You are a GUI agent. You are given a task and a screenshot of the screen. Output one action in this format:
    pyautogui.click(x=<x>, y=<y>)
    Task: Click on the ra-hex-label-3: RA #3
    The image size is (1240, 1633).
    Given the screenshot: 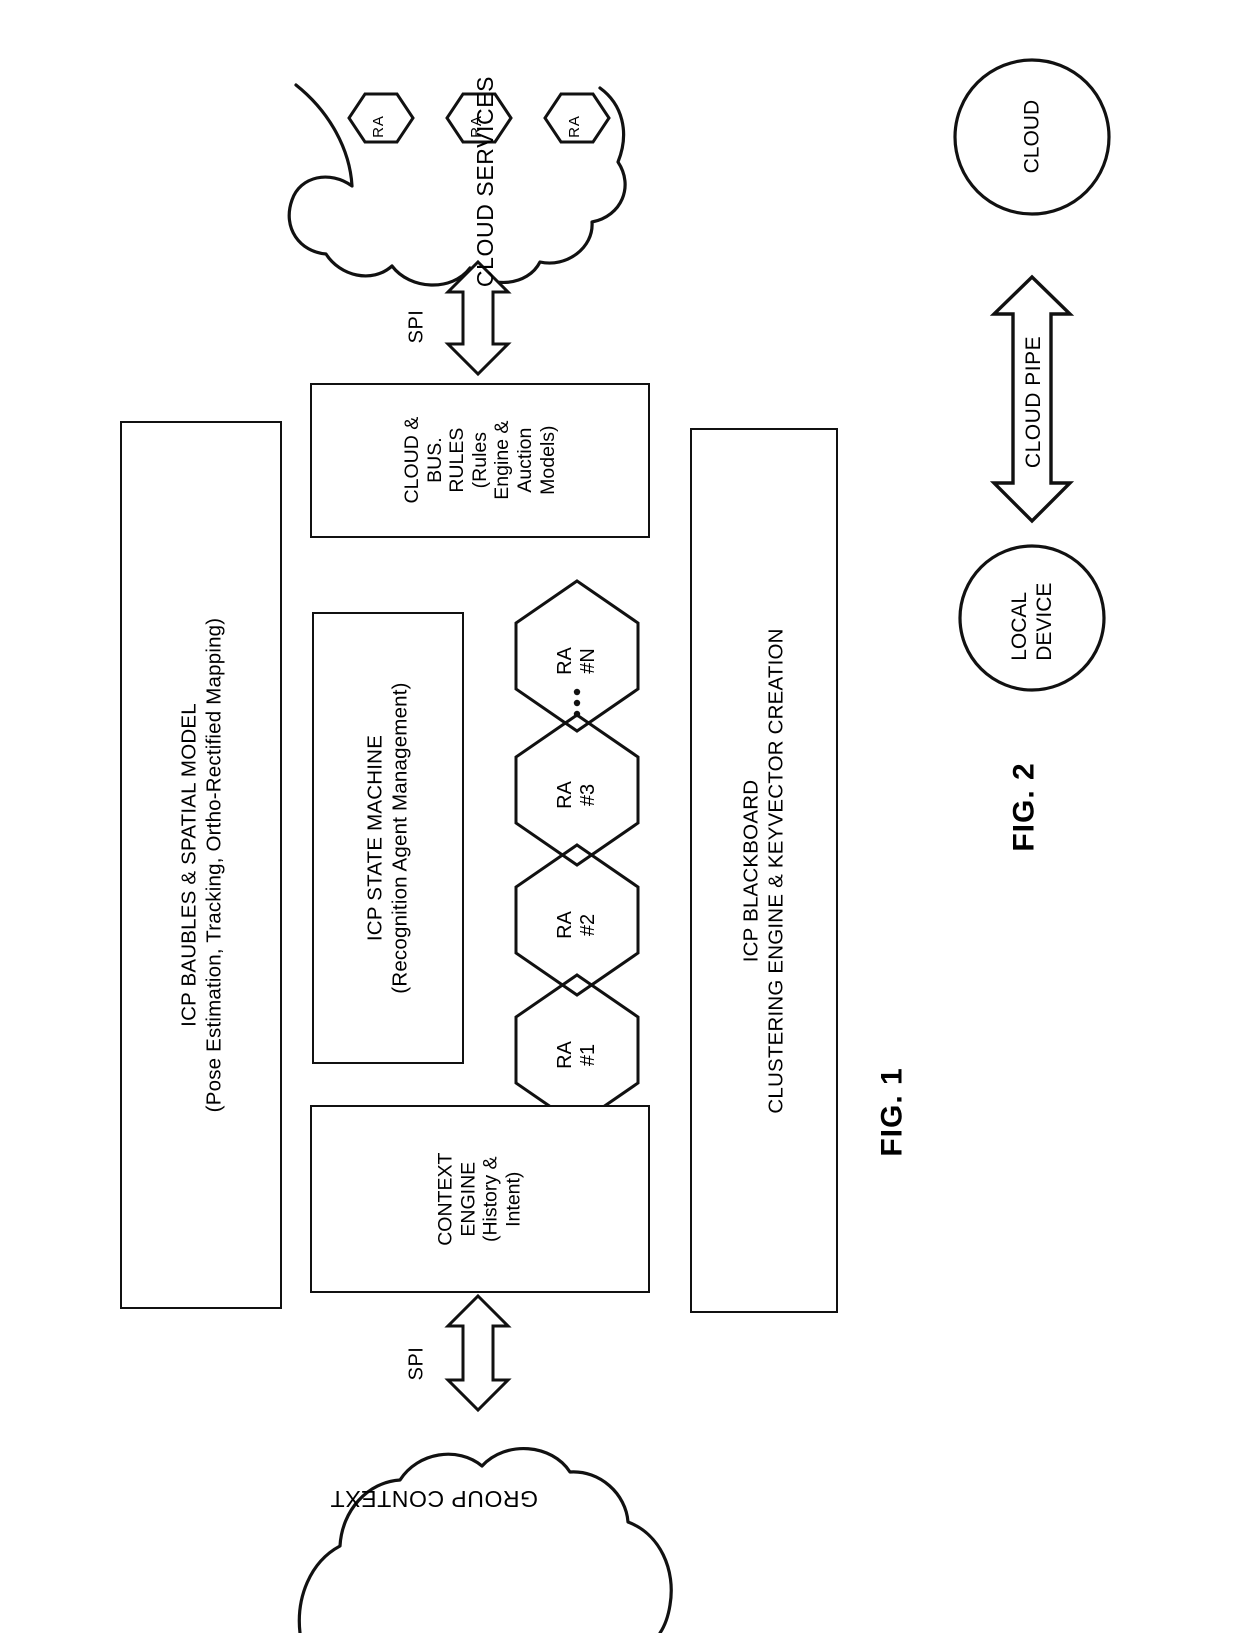 What is the action you would take?
    pyautogui.click(x=577, y=795)
    